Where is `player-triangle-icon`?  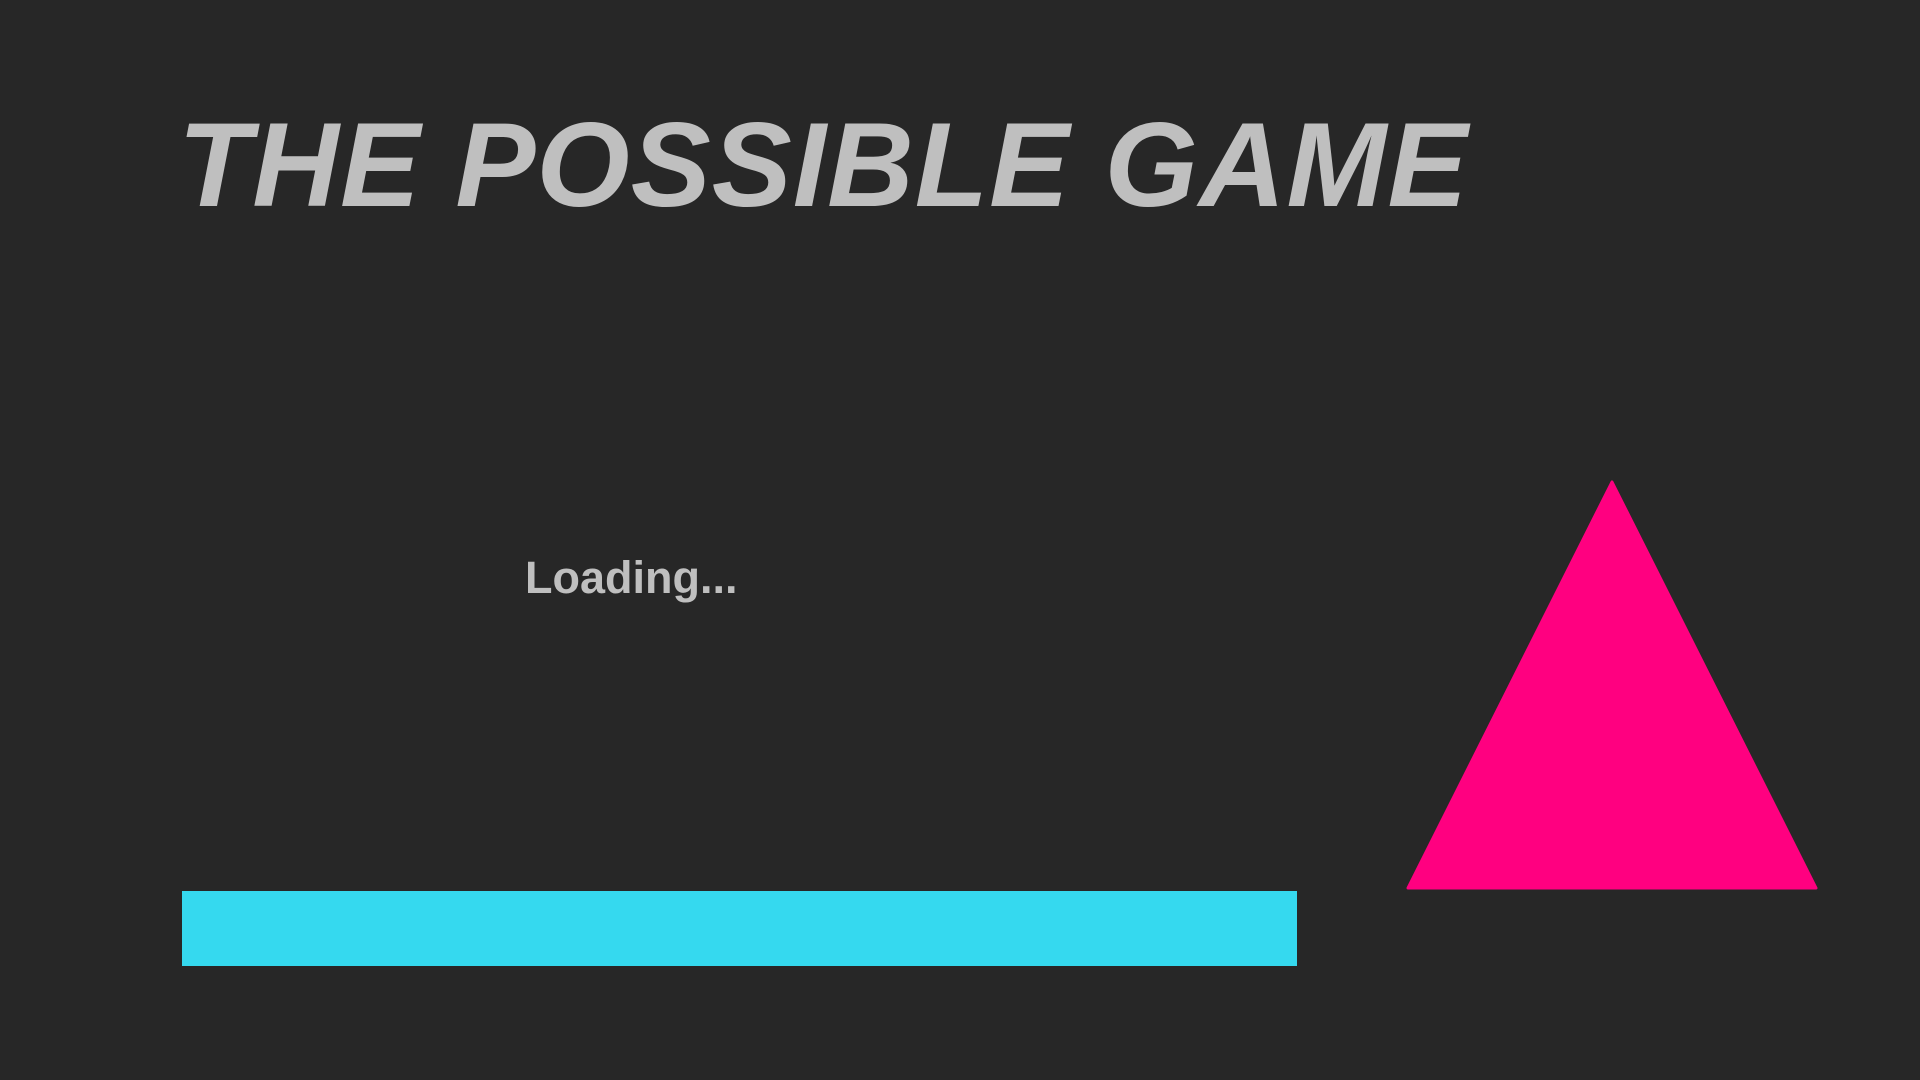
player-triangle-icon is located at coordinates (1612, 685).